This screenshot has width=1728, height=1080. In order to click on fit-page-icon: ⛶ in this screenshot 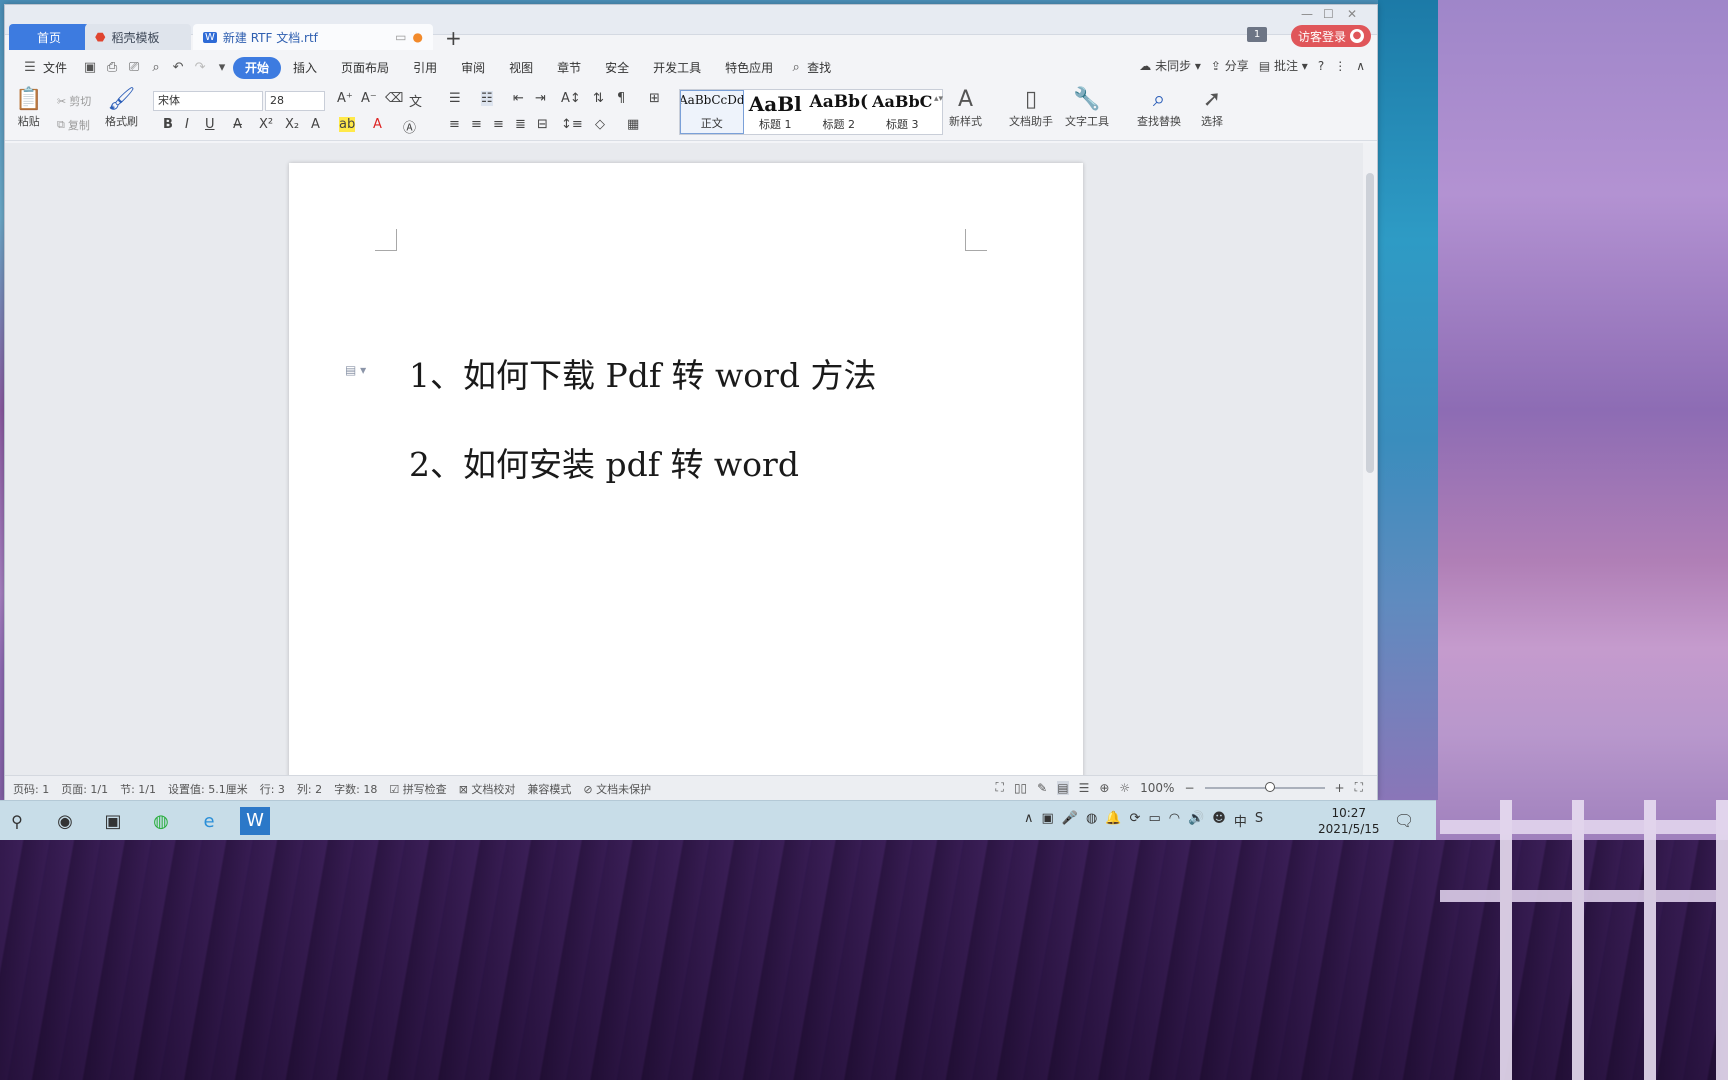, I will do `click(1359, 787)`.